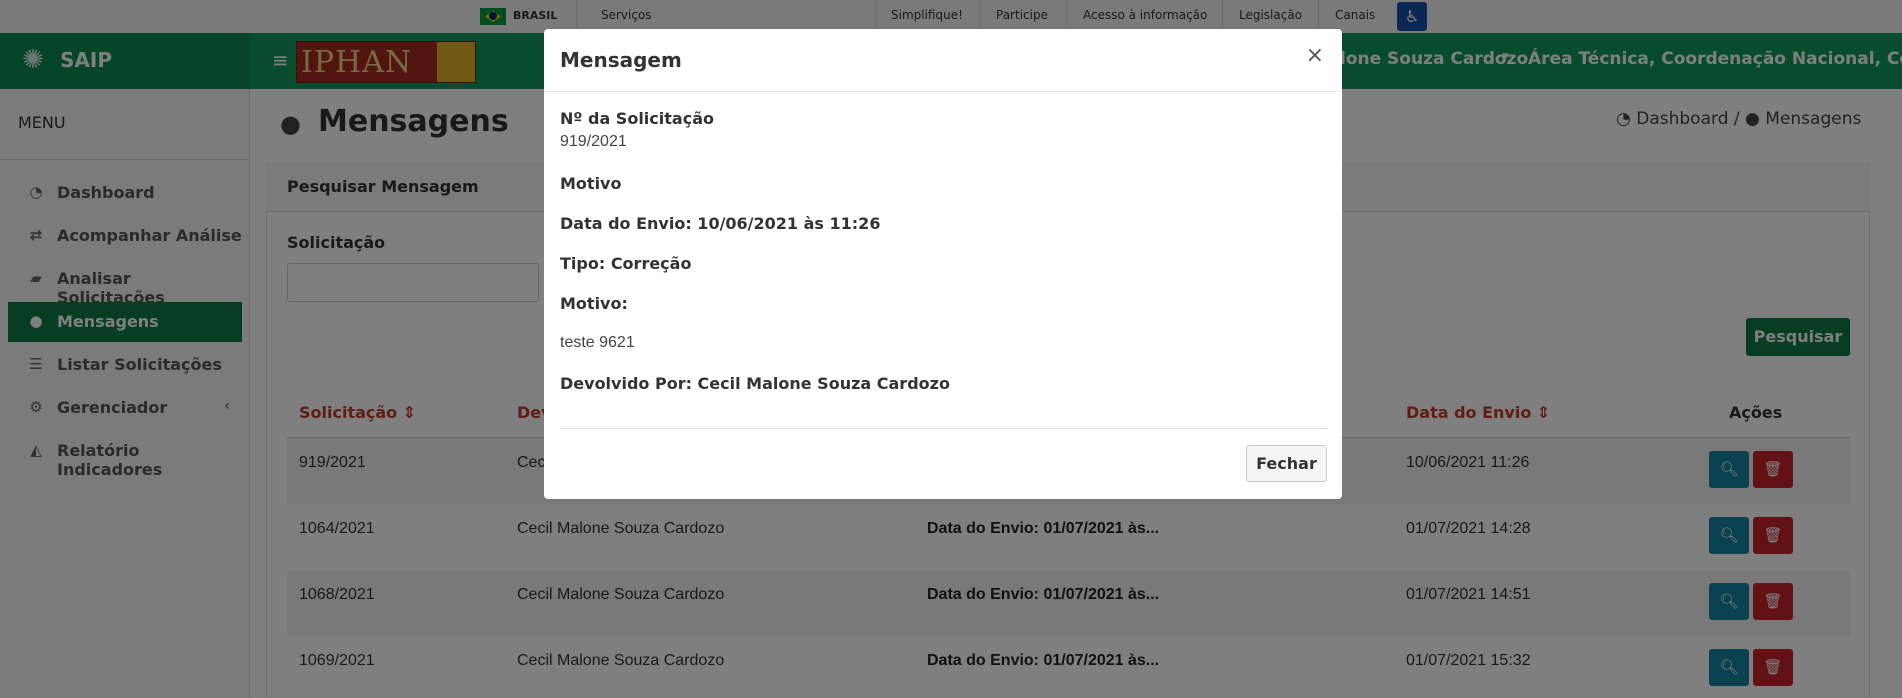 Image resolution: width=1902 pixels, height=698 pixels. Describe the element at coordinates (597, 342) in the screenshot. I see `motivo-text: teste 9621` at that location.